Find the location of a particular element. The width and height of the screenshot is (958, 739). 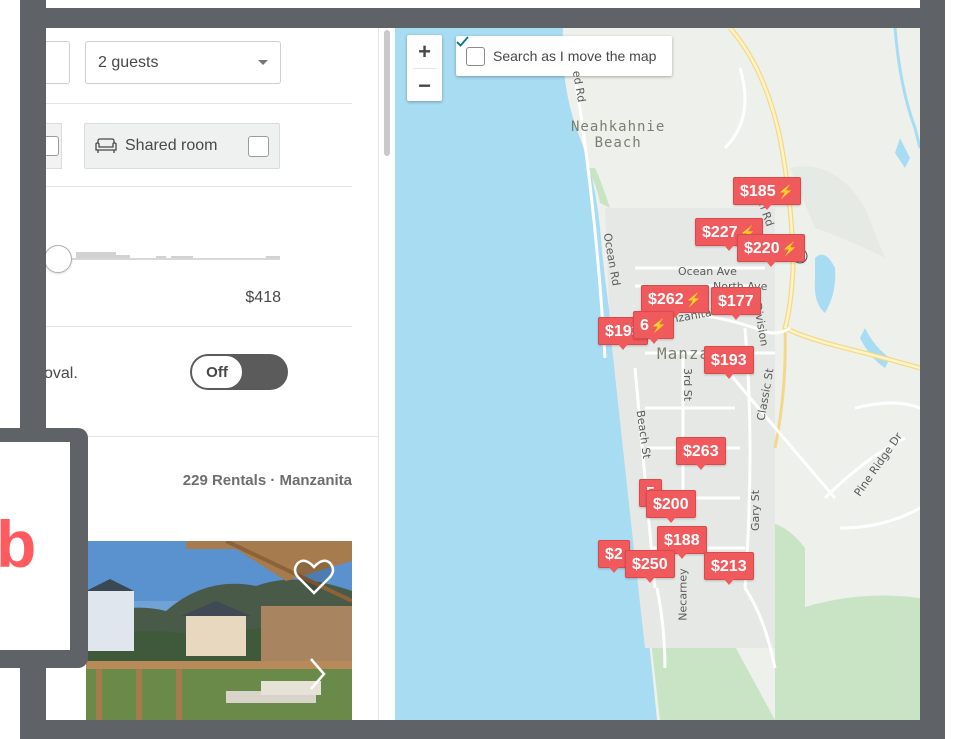

price-pin-label: $262 is located at coordinates (666, 299).